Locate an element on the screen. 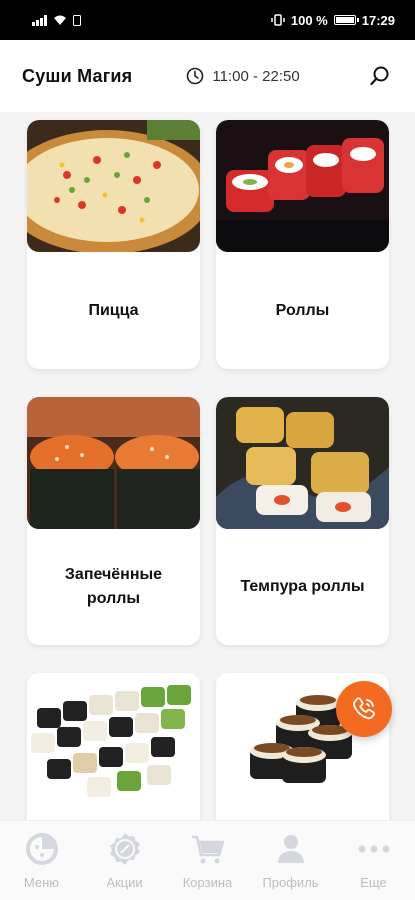  category-card-baked-rolls: Запечённые роллы is located at coordinates (113, 521).